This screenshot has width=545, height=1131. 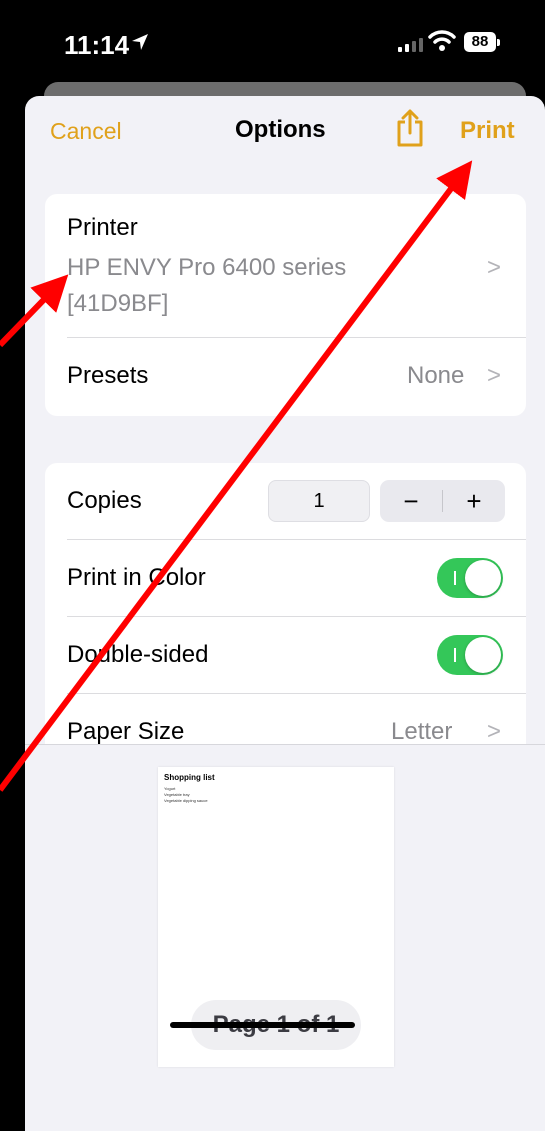 I want to click on nav-bar: Cancel Options Print, so click(x=285, y=136).